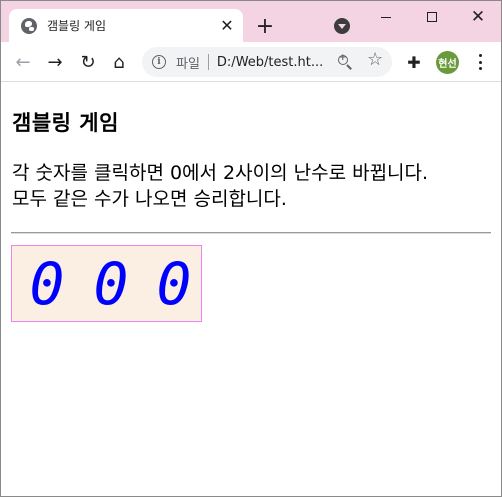 The width and height of the screenshot is (502, 497). What do you see at coordinates (65, 123) in the screenshot?
I see `page-title: 갬블링 게임` at bounding box center [65, 123].